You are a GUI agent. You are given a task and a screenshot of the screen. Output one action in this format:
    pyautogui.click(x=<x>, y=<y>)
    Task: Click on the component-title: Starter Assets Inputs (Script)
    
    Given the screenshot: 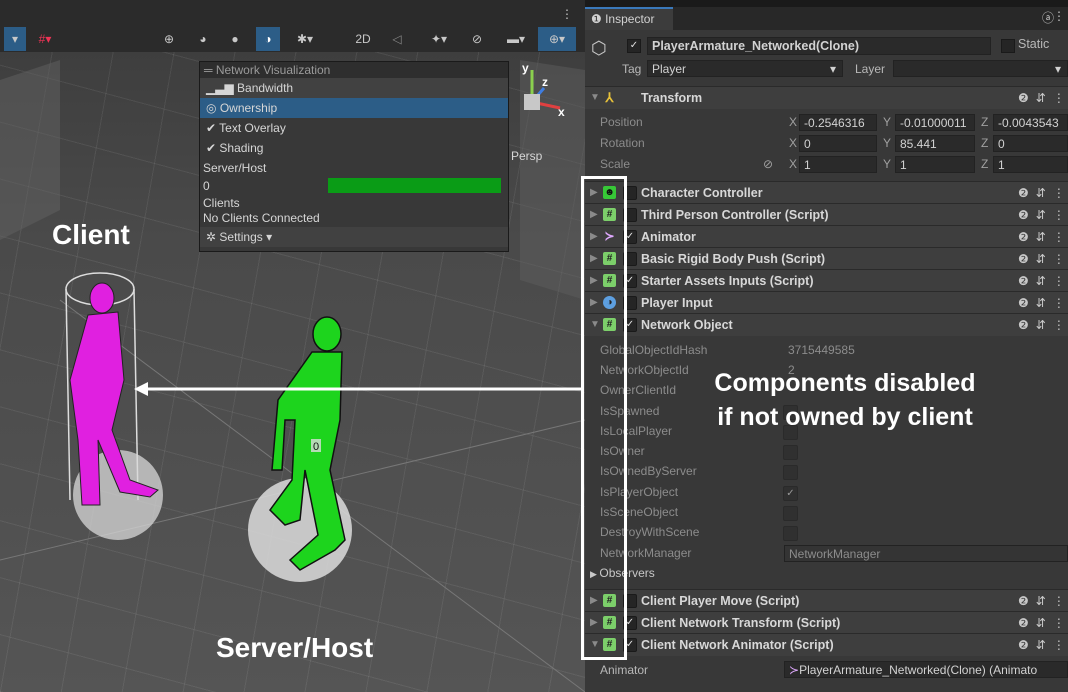 What is the action you would take?
    pyautogui.click(x=727, y=281)
    